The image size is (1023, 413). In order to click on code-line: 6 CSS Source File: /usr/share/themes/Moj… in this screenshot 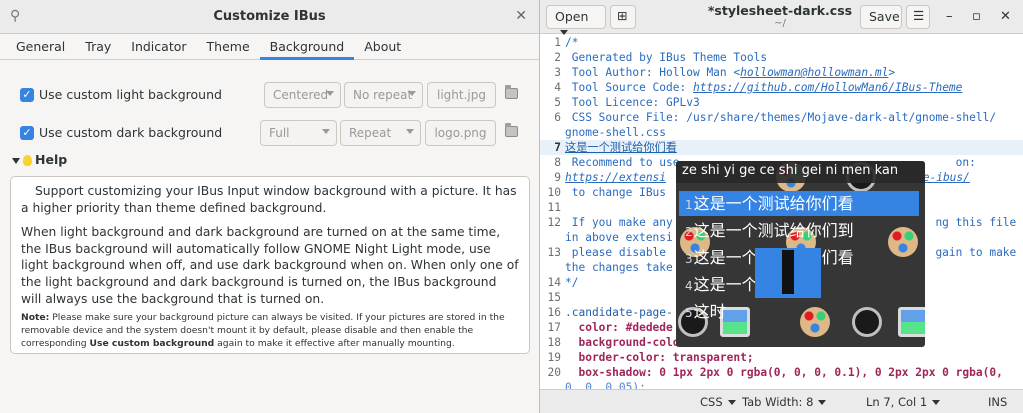, I will do `click(775, 117)`.